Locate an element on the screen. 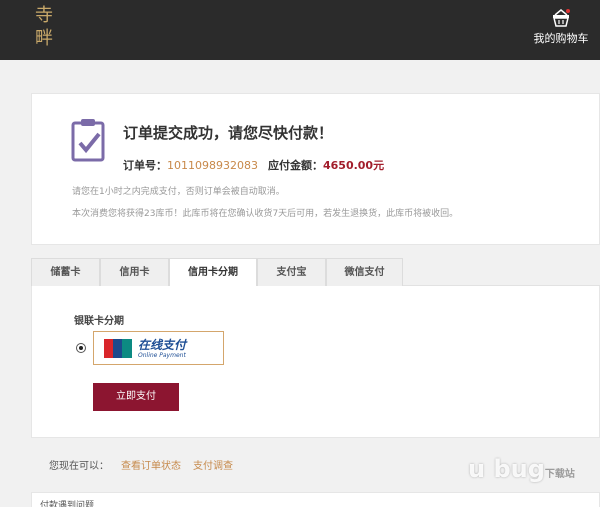 The image size is (600, 507). order-summary: 订单号：1011098932083 应付金额：4650.00元 is located at coordinates (253, 165).